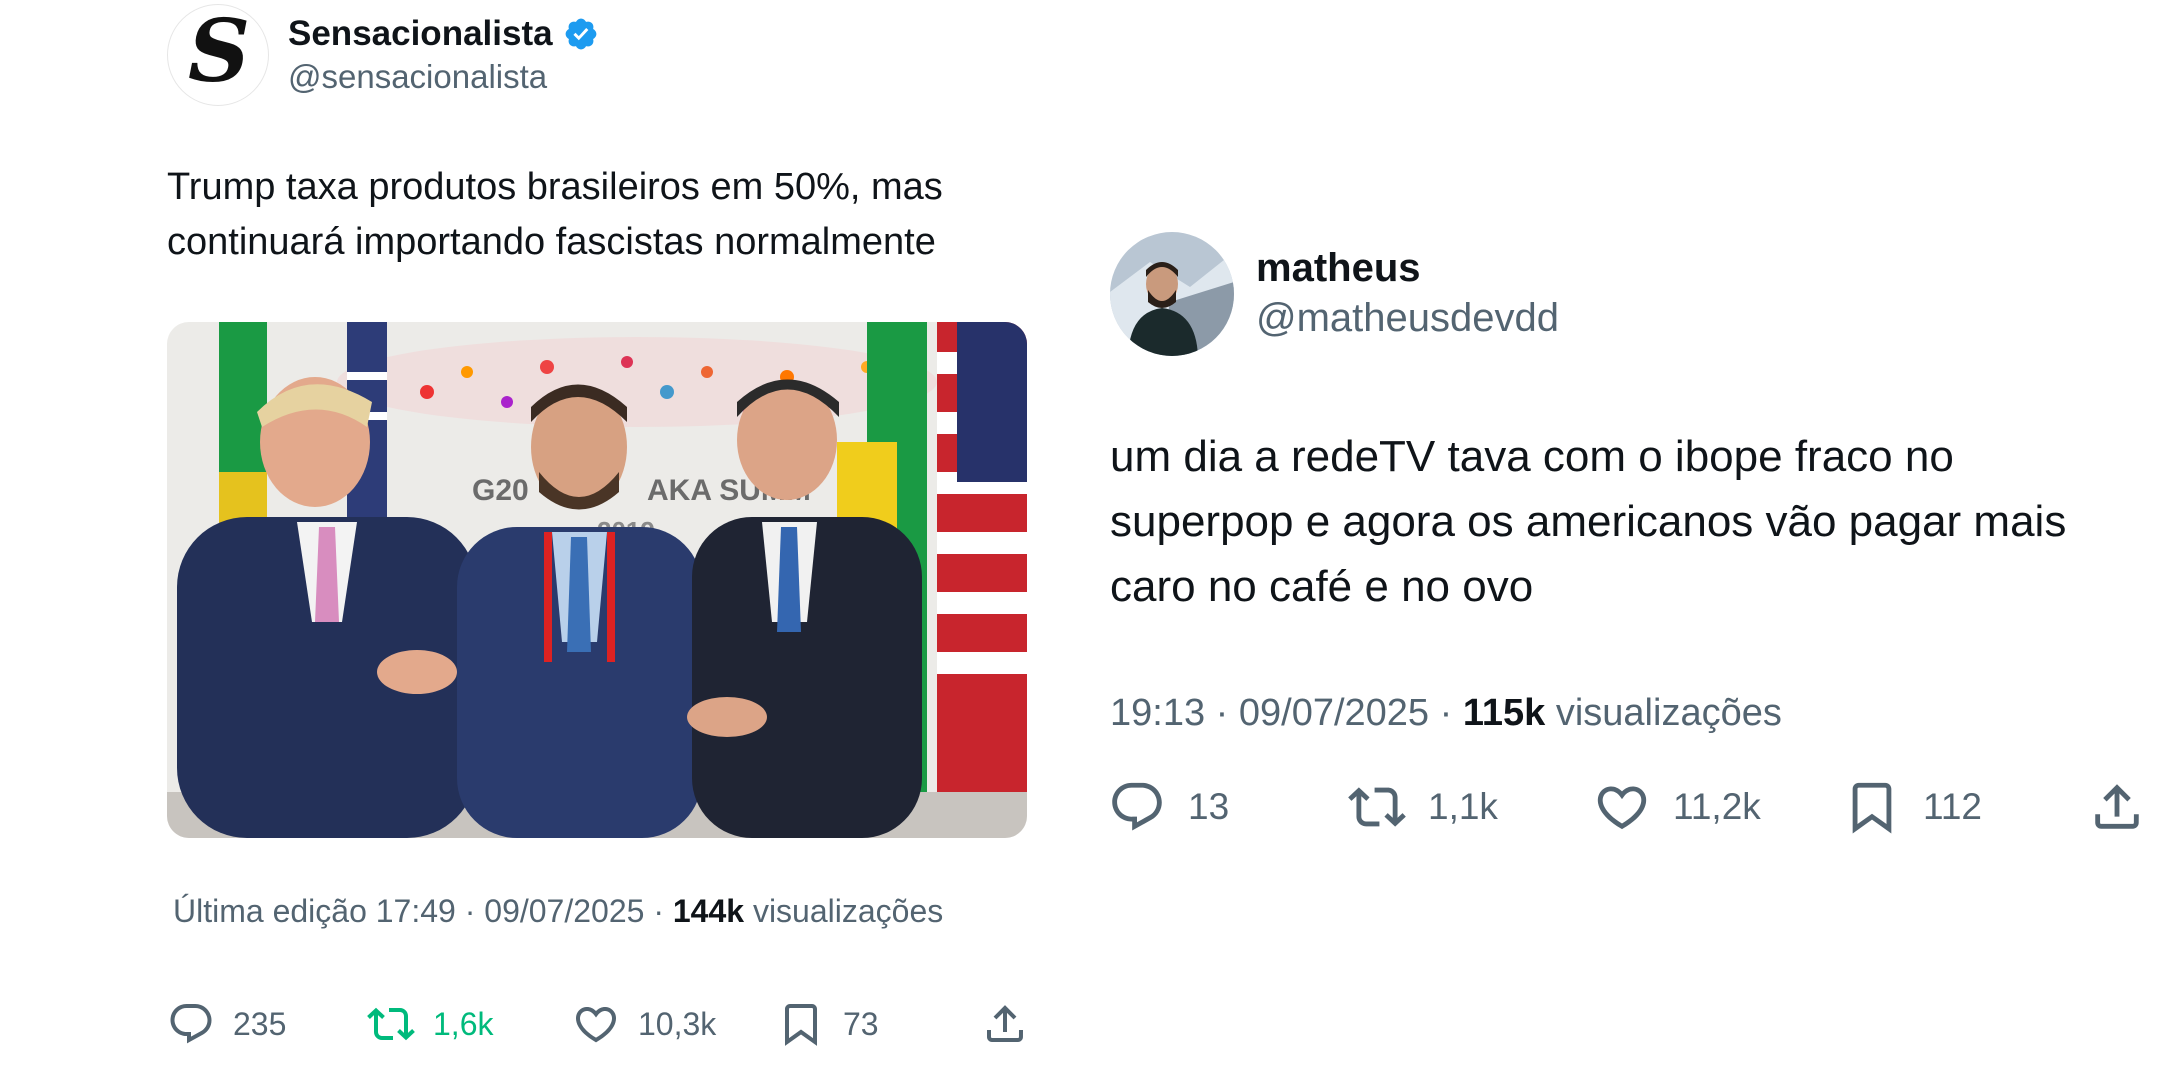 The image size is (2160, 1080). I want to click on reply-count: 235, so click(260, 1023).